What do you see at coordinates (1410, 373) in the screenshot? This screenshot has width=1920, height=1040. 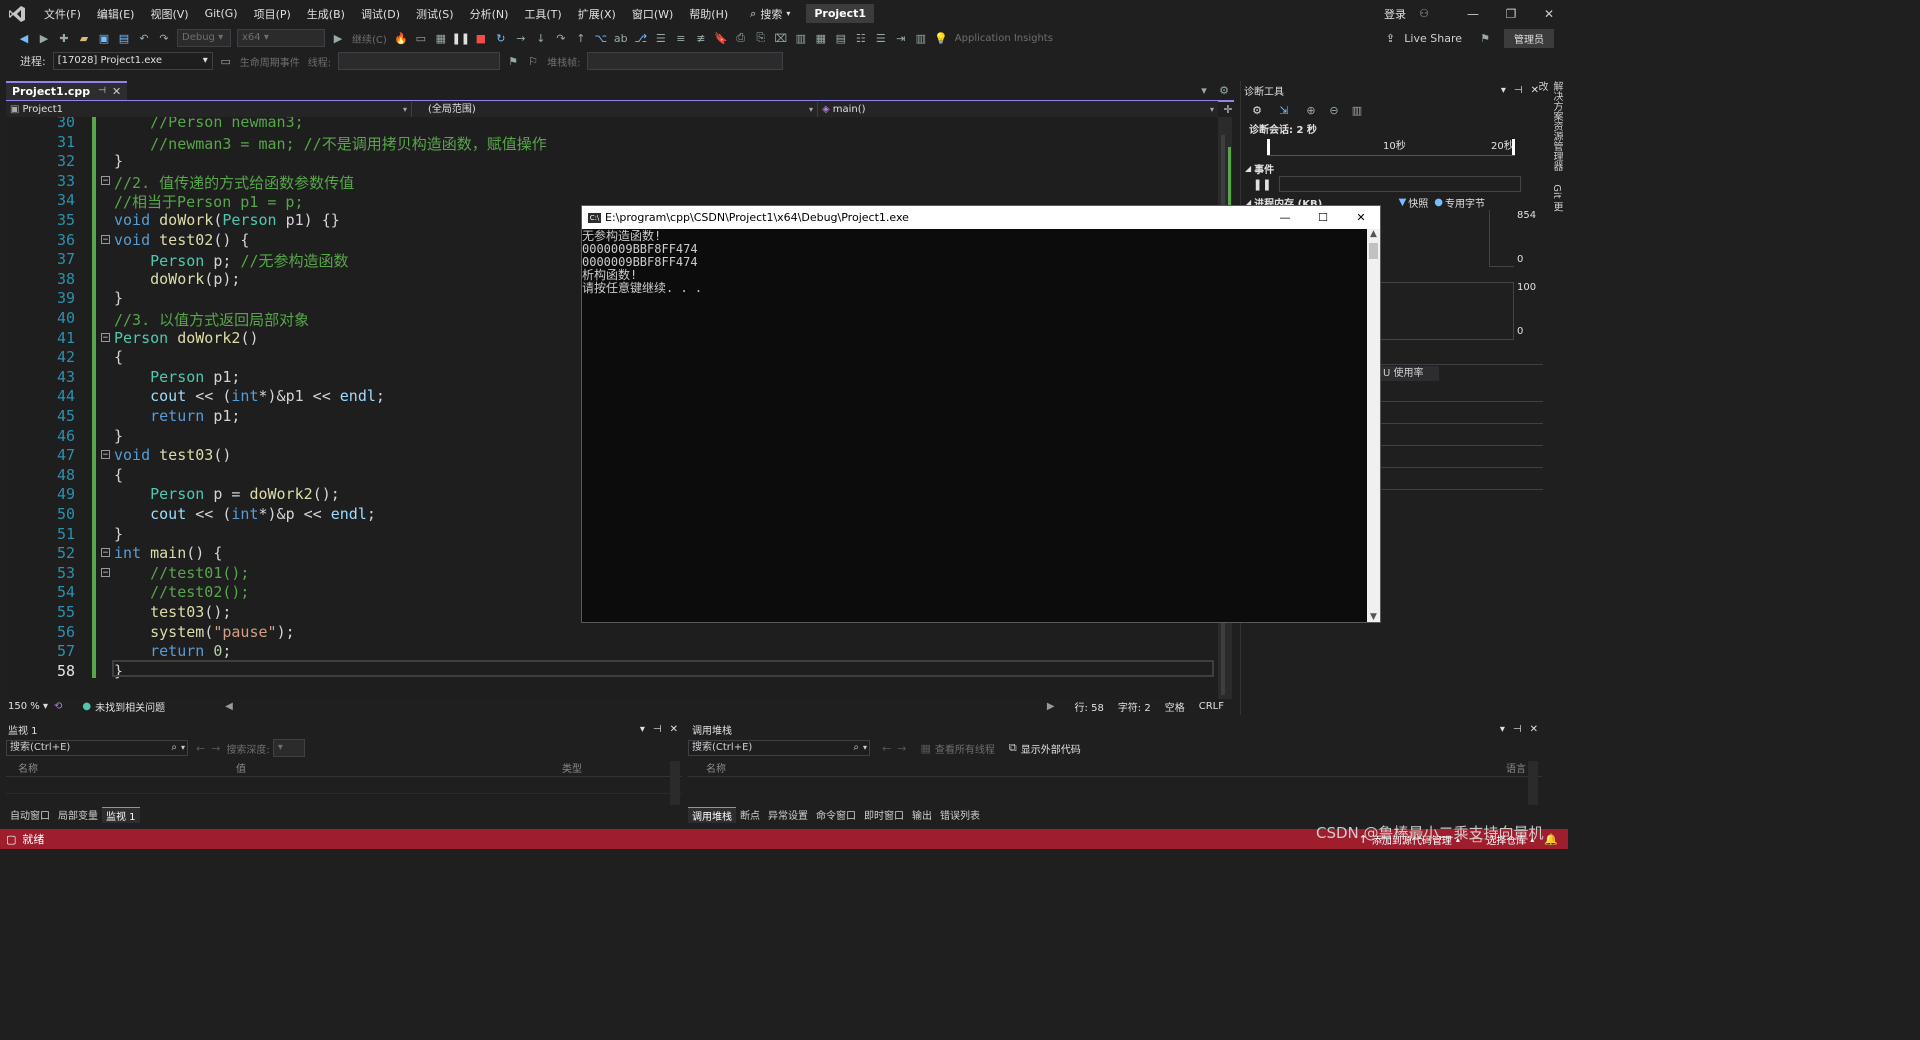 I see `cpu-usage-tab: U 使用率` at bounding box center [1410, 373].